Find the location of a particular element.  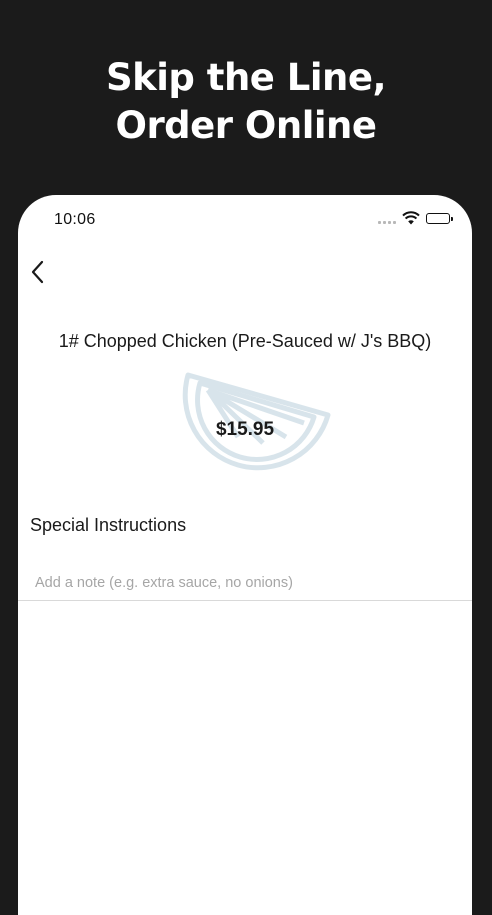

back-button is located at coordinates (37, 272).